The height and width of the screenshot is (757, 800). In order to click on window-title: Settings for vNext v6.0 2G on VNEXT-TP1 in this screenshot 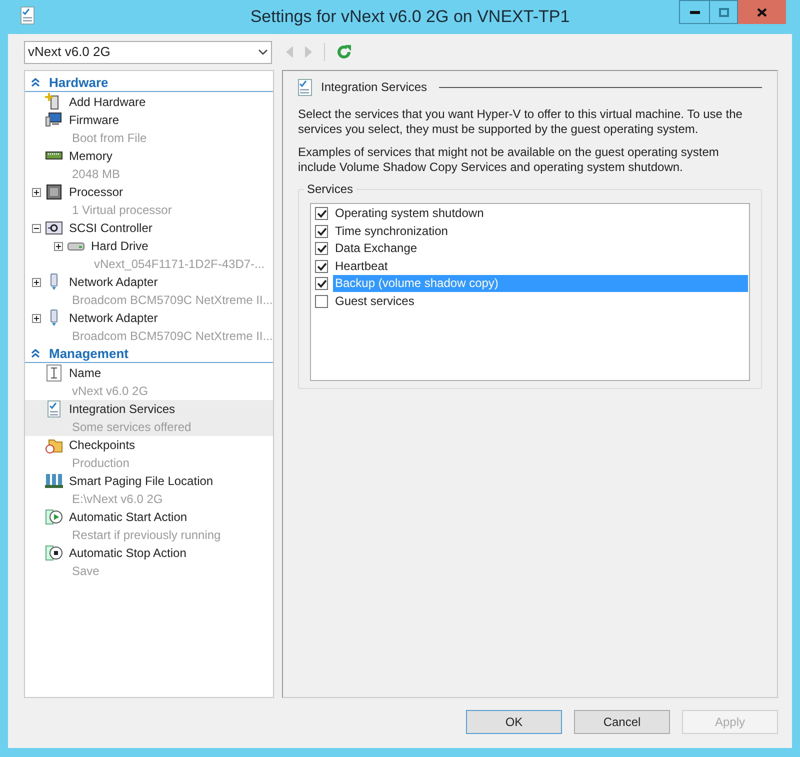, I will do `click(409, 17)`.